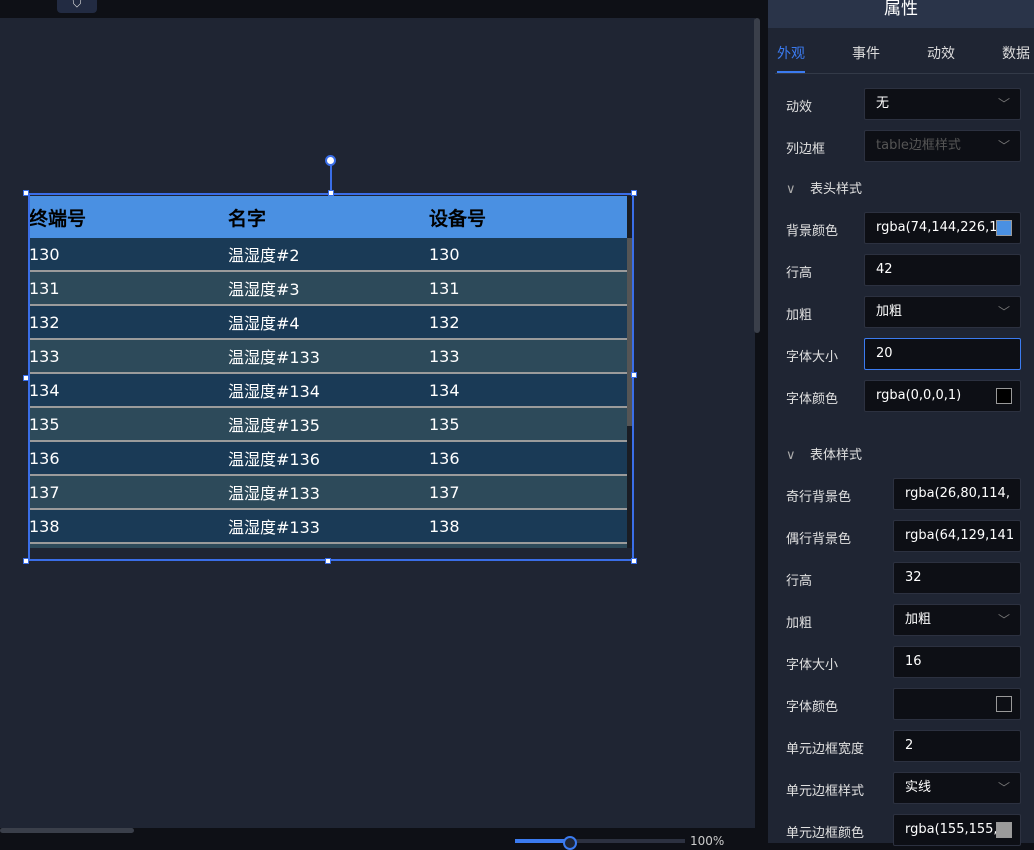  What do you see at coordinates (331, 179) in the screenshot?
I see `rotate-line` at bounding box center [331, 179].